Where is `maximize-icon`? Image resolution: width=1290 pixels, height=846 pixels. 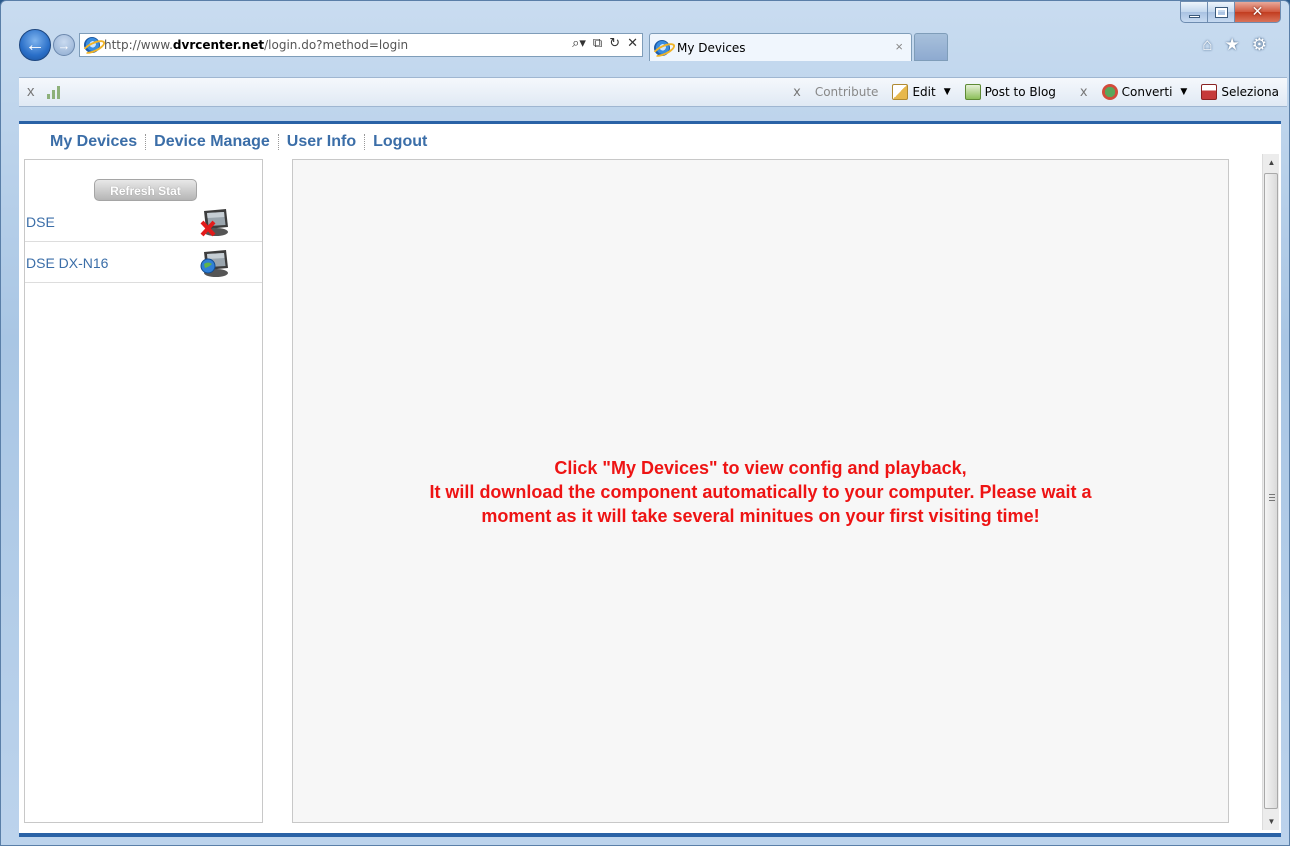 maximize-icon is located at coordinates (1221, 12).